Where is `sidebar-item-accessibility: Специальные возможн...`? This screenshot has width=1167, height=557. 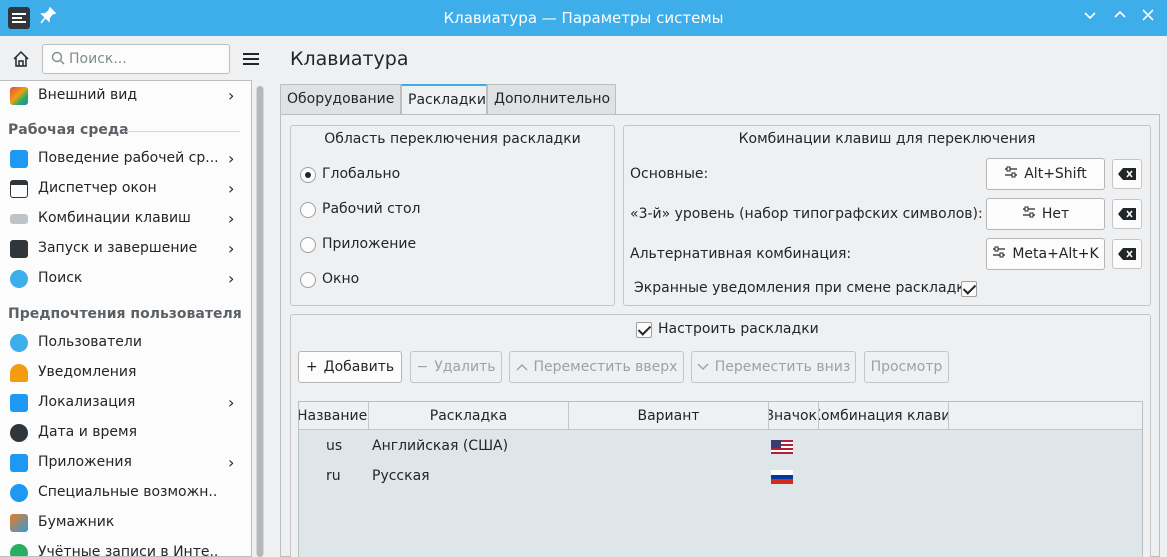
sidebar-item-accessibility: Специальные возможн... is located at coordinates (125, 493).